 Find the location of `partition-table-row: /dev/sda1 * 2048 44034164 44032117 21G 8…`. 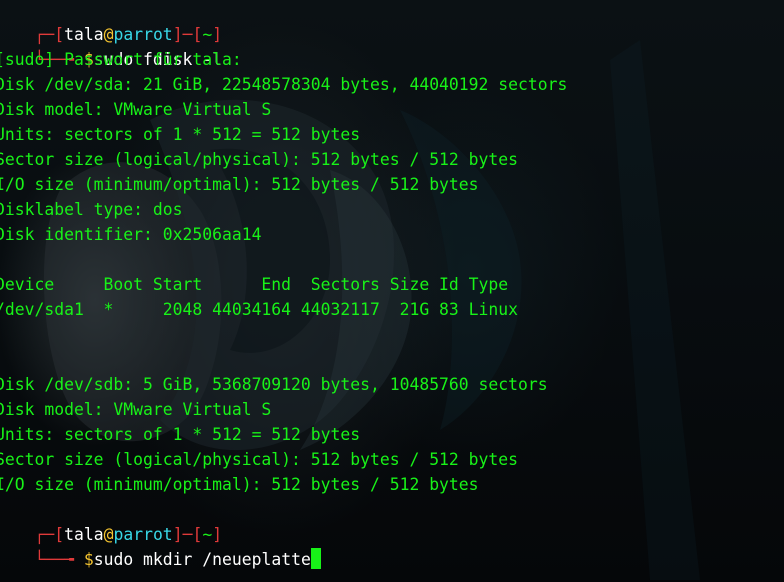

partition-table-row: /dev/sda1 * 2048 44034164 44032117 21G 8… is located at coordinates (259, 309).